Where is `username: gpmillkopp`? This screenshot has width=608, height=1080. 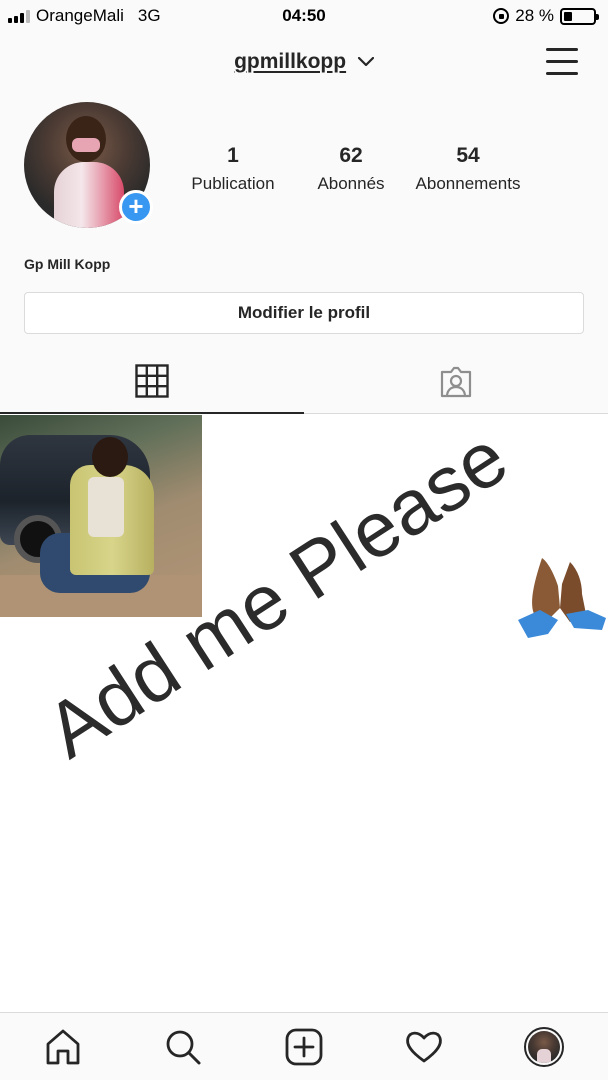 username: gpmillkopp is located at coordinates (290, 61).